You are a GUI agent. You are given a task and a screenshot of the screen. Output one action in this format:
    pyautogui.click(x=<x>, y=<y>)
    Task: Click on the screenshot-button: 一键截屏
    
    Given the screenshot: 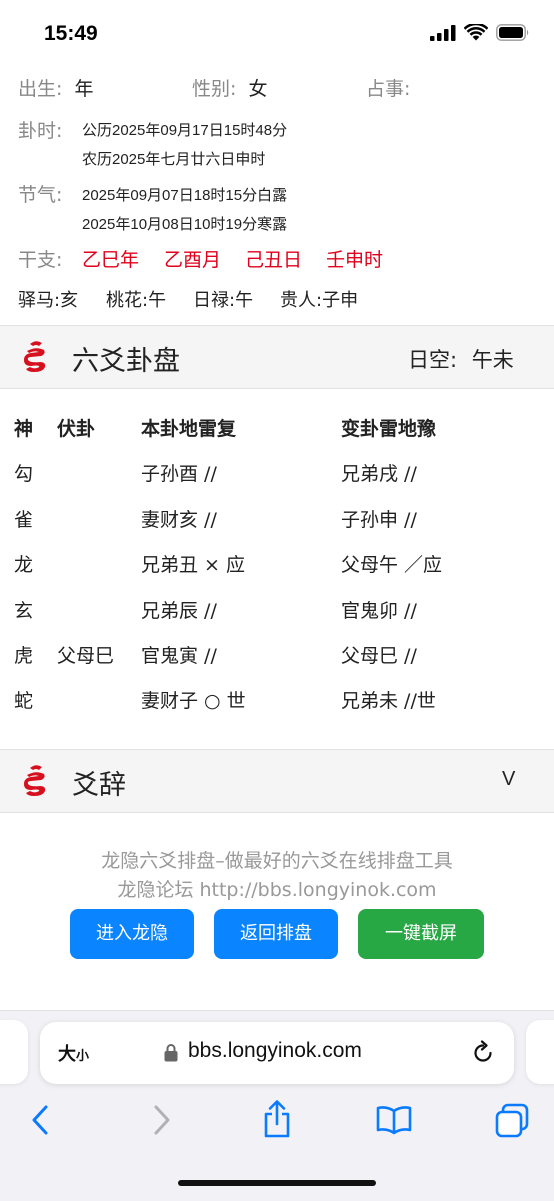 What is the action you would take?
    pyautogui.click(x=421, y=934)
    